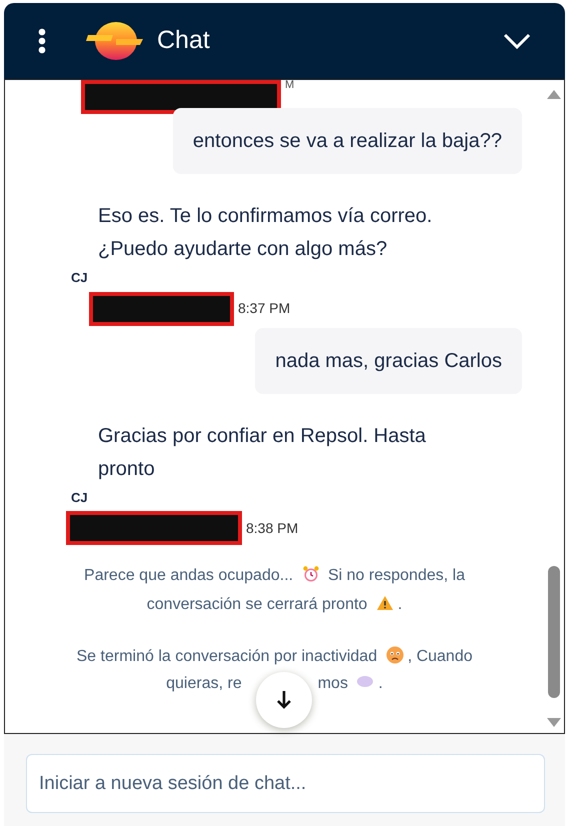 The width and height of the screenshot is (582, 826). What do you see at coordinates (42, 41) in the screenshot?
I see `menu-icon` at bounding box center [42, 41].